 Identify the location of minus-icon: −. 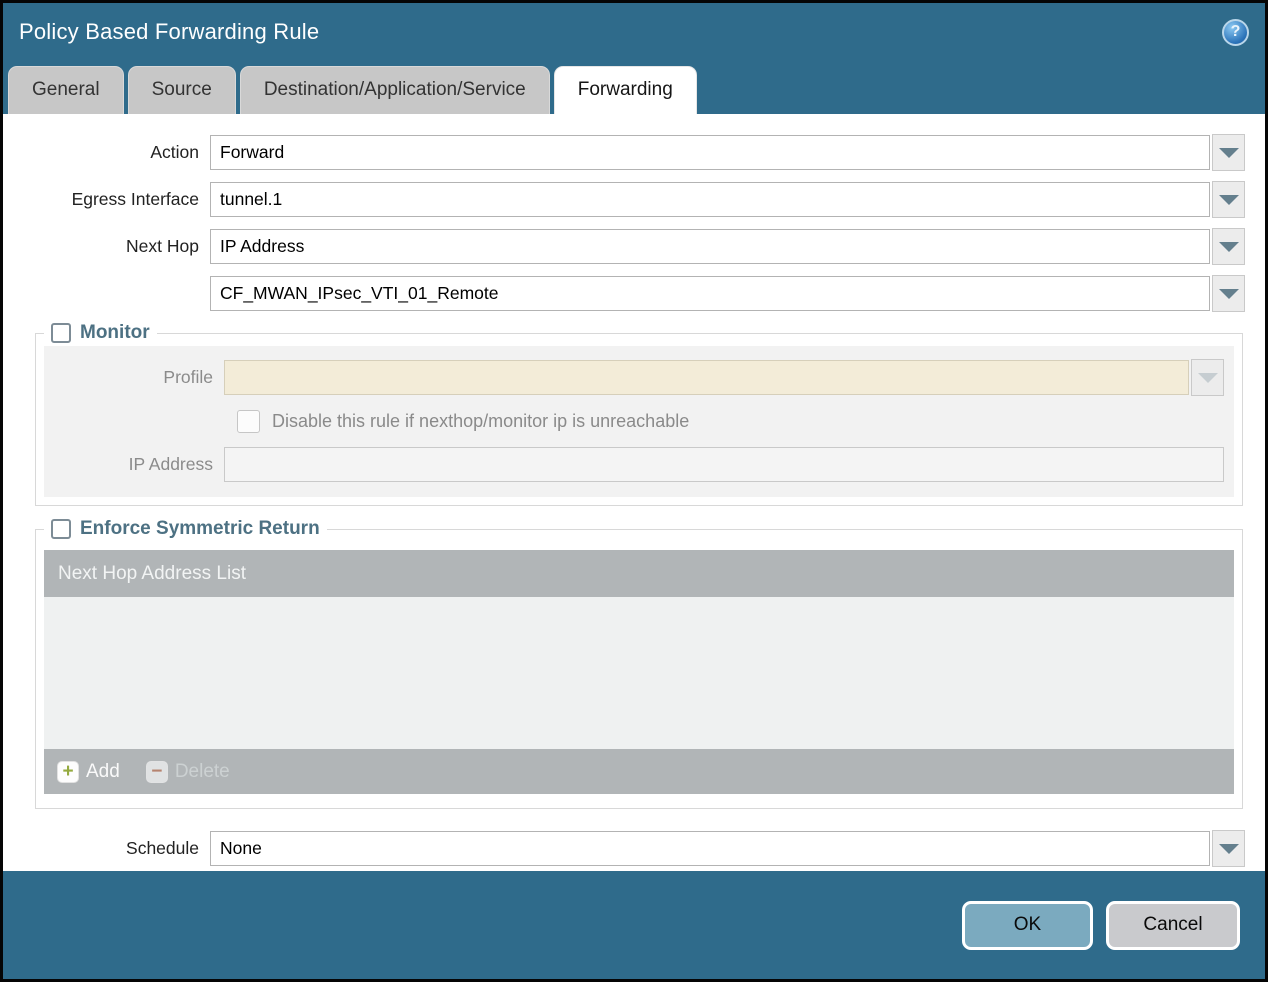
(156, 771).